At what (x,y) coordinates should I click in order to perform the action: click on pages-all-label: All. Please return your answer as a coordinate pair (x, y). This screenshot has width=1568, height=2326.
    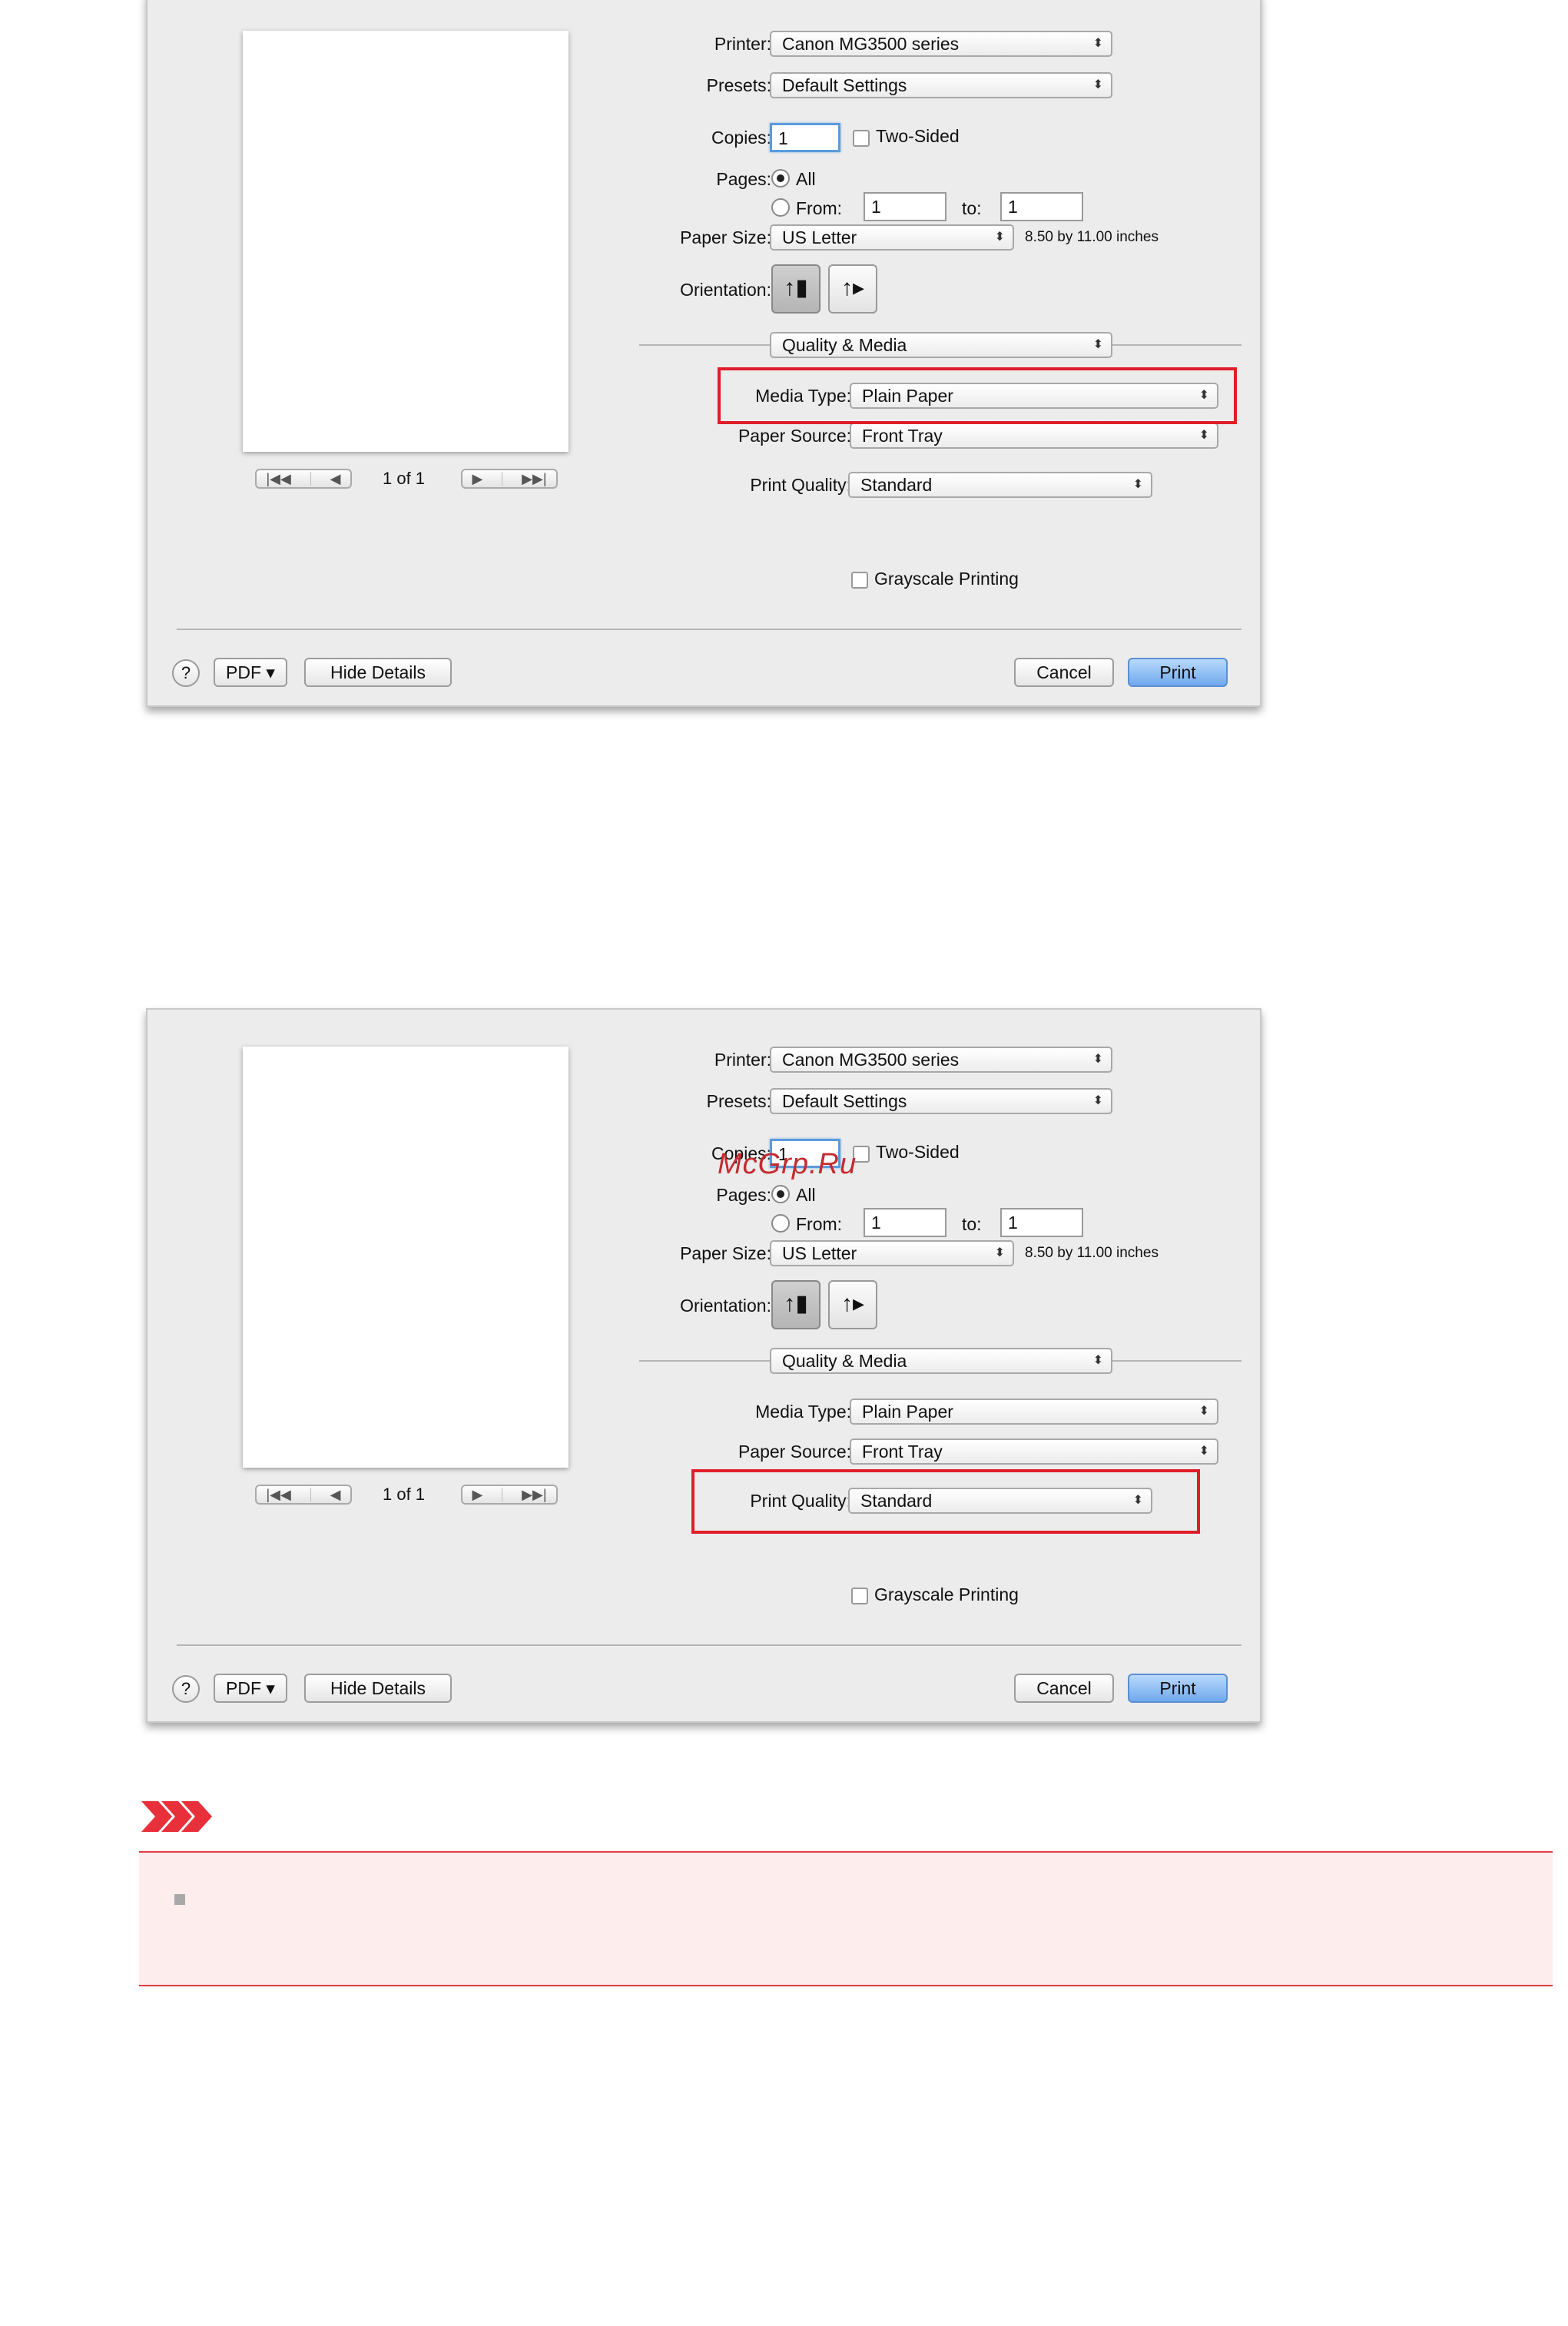
    Looking at the image, I should click on (806, 1195).